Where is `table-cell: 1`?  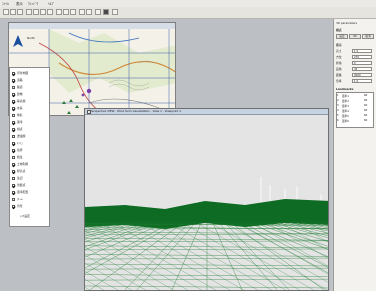
table-cell: 1 is located at coordinates (338, 95).